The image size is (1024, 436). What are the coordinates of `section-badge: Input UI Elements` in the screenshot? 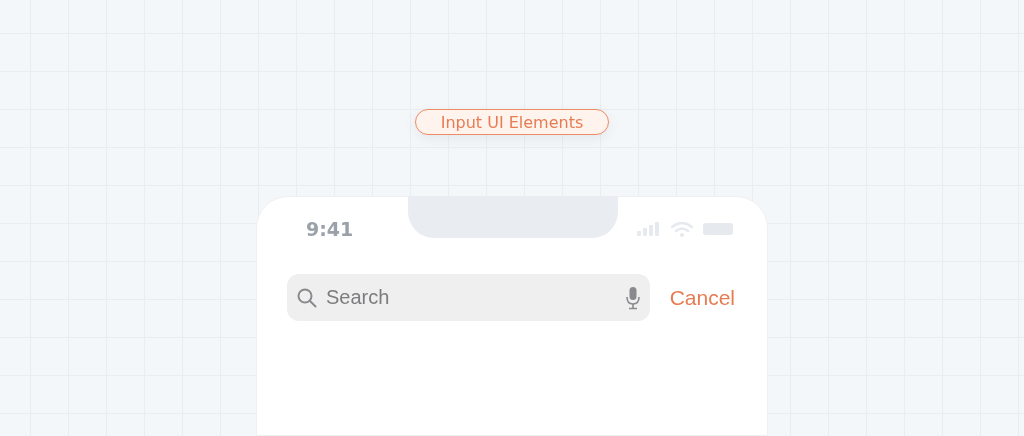 It's located at (512, 122).